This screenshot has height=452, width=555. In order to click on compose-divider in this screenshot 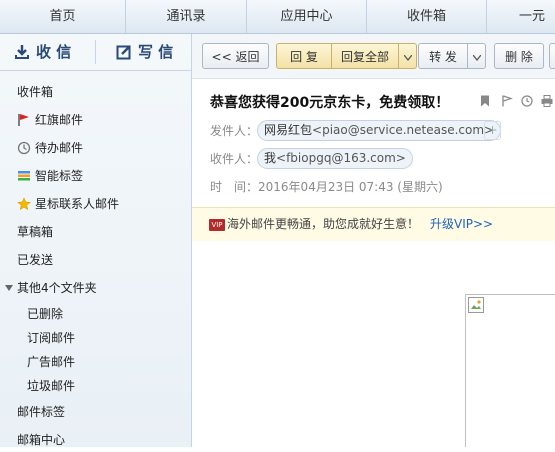, I will do `click(95, 52)`.